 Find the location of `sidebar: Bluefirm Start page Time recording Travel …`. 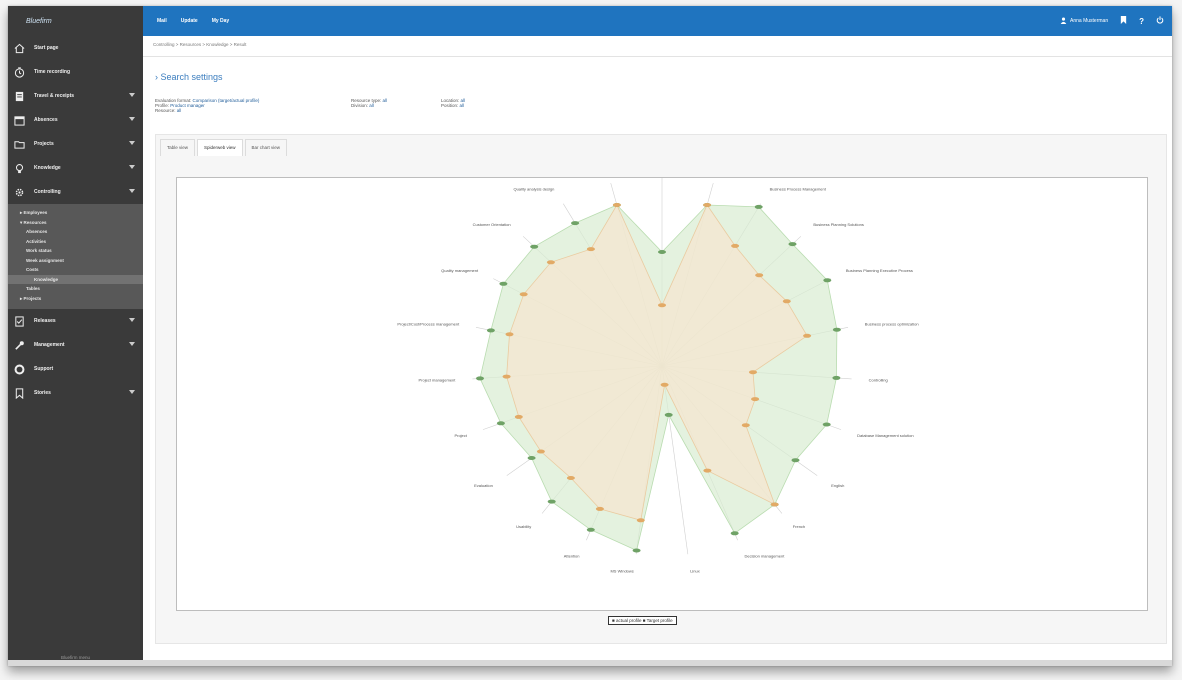

sidebar: Bluefirm Start page Time recording Travel … is located at coordinates (75, 336).